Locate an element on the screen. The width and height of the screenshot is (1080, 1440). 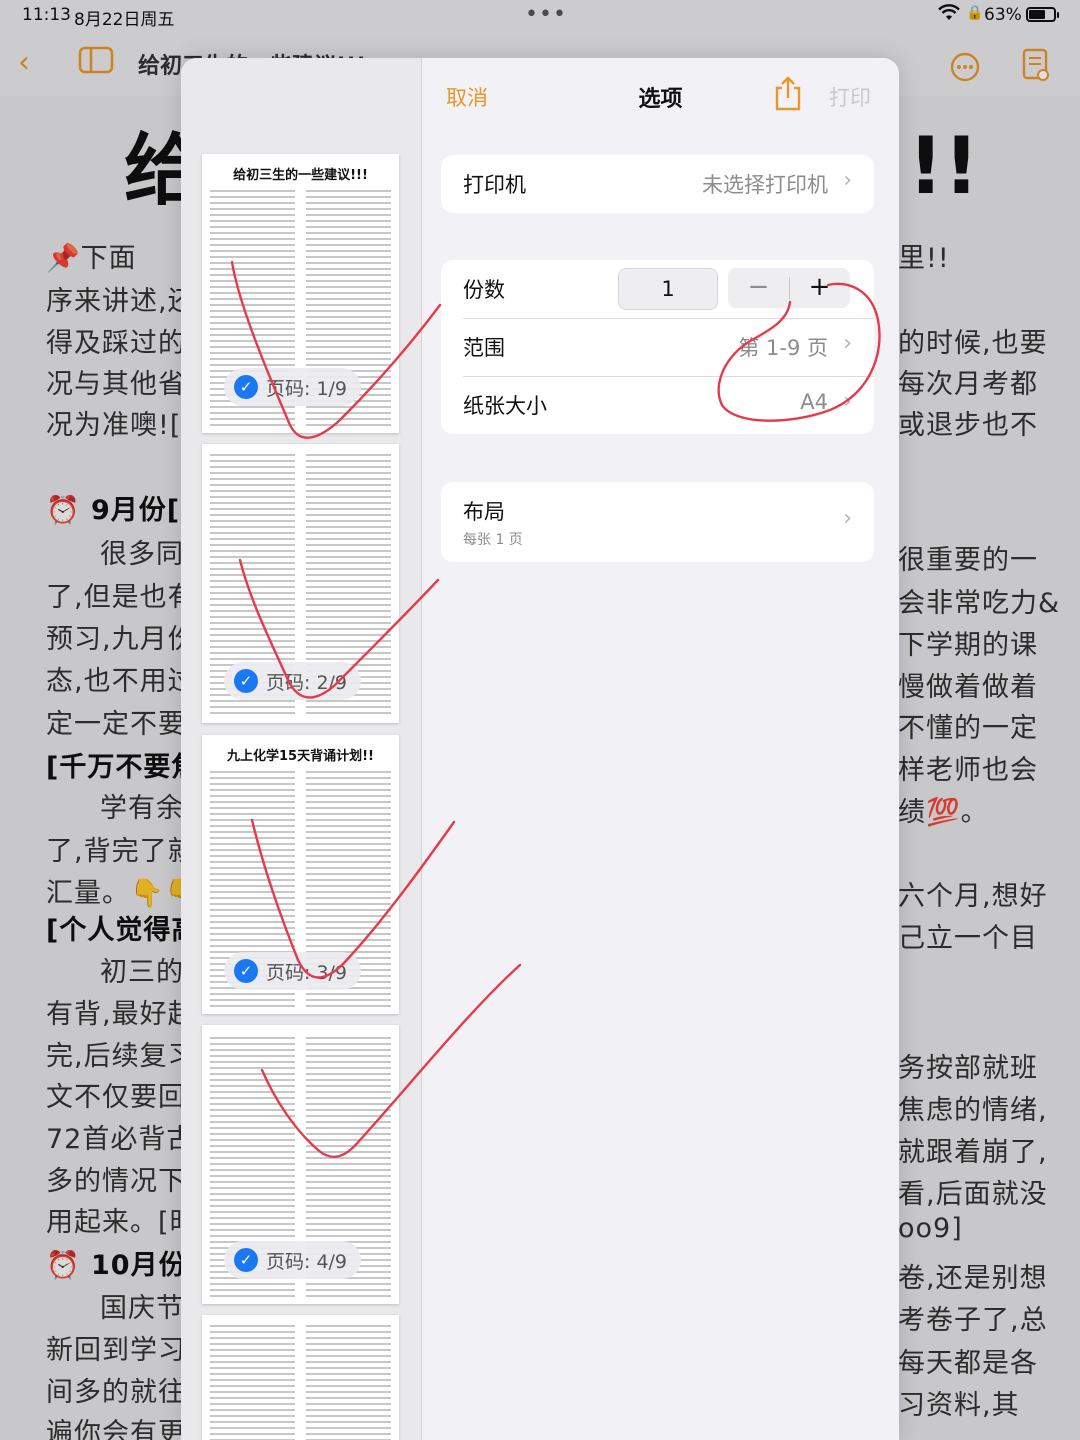
page-number-badge: ✓ 页码: 2/9 is located at coordinates (293, 681).